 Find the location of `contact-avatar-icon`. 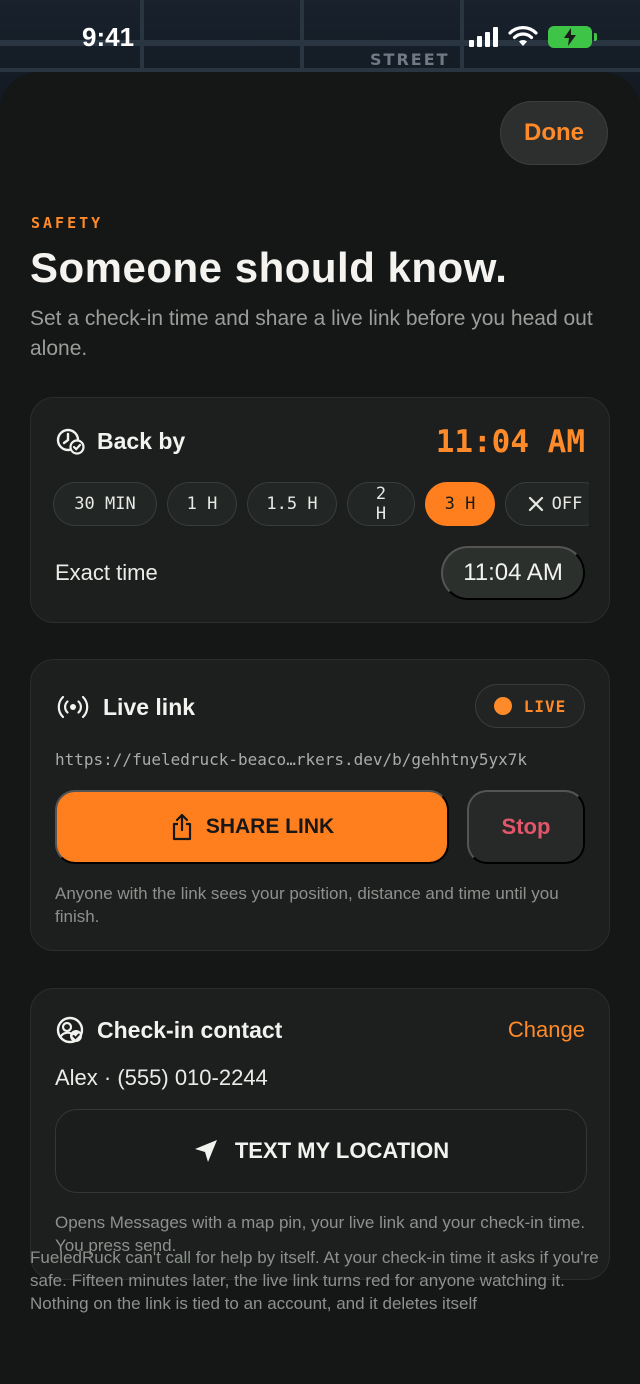

contact-avatar-icon is located at coordinates (70, 1030).